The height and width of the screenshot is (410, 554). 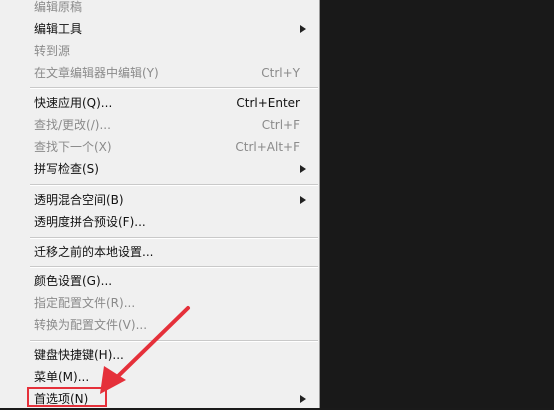 What do you see at coordinates (159, 51) in the screenshot?
I see `menu-item-go-to-source: 转到源` at bounding box center [159, 51].